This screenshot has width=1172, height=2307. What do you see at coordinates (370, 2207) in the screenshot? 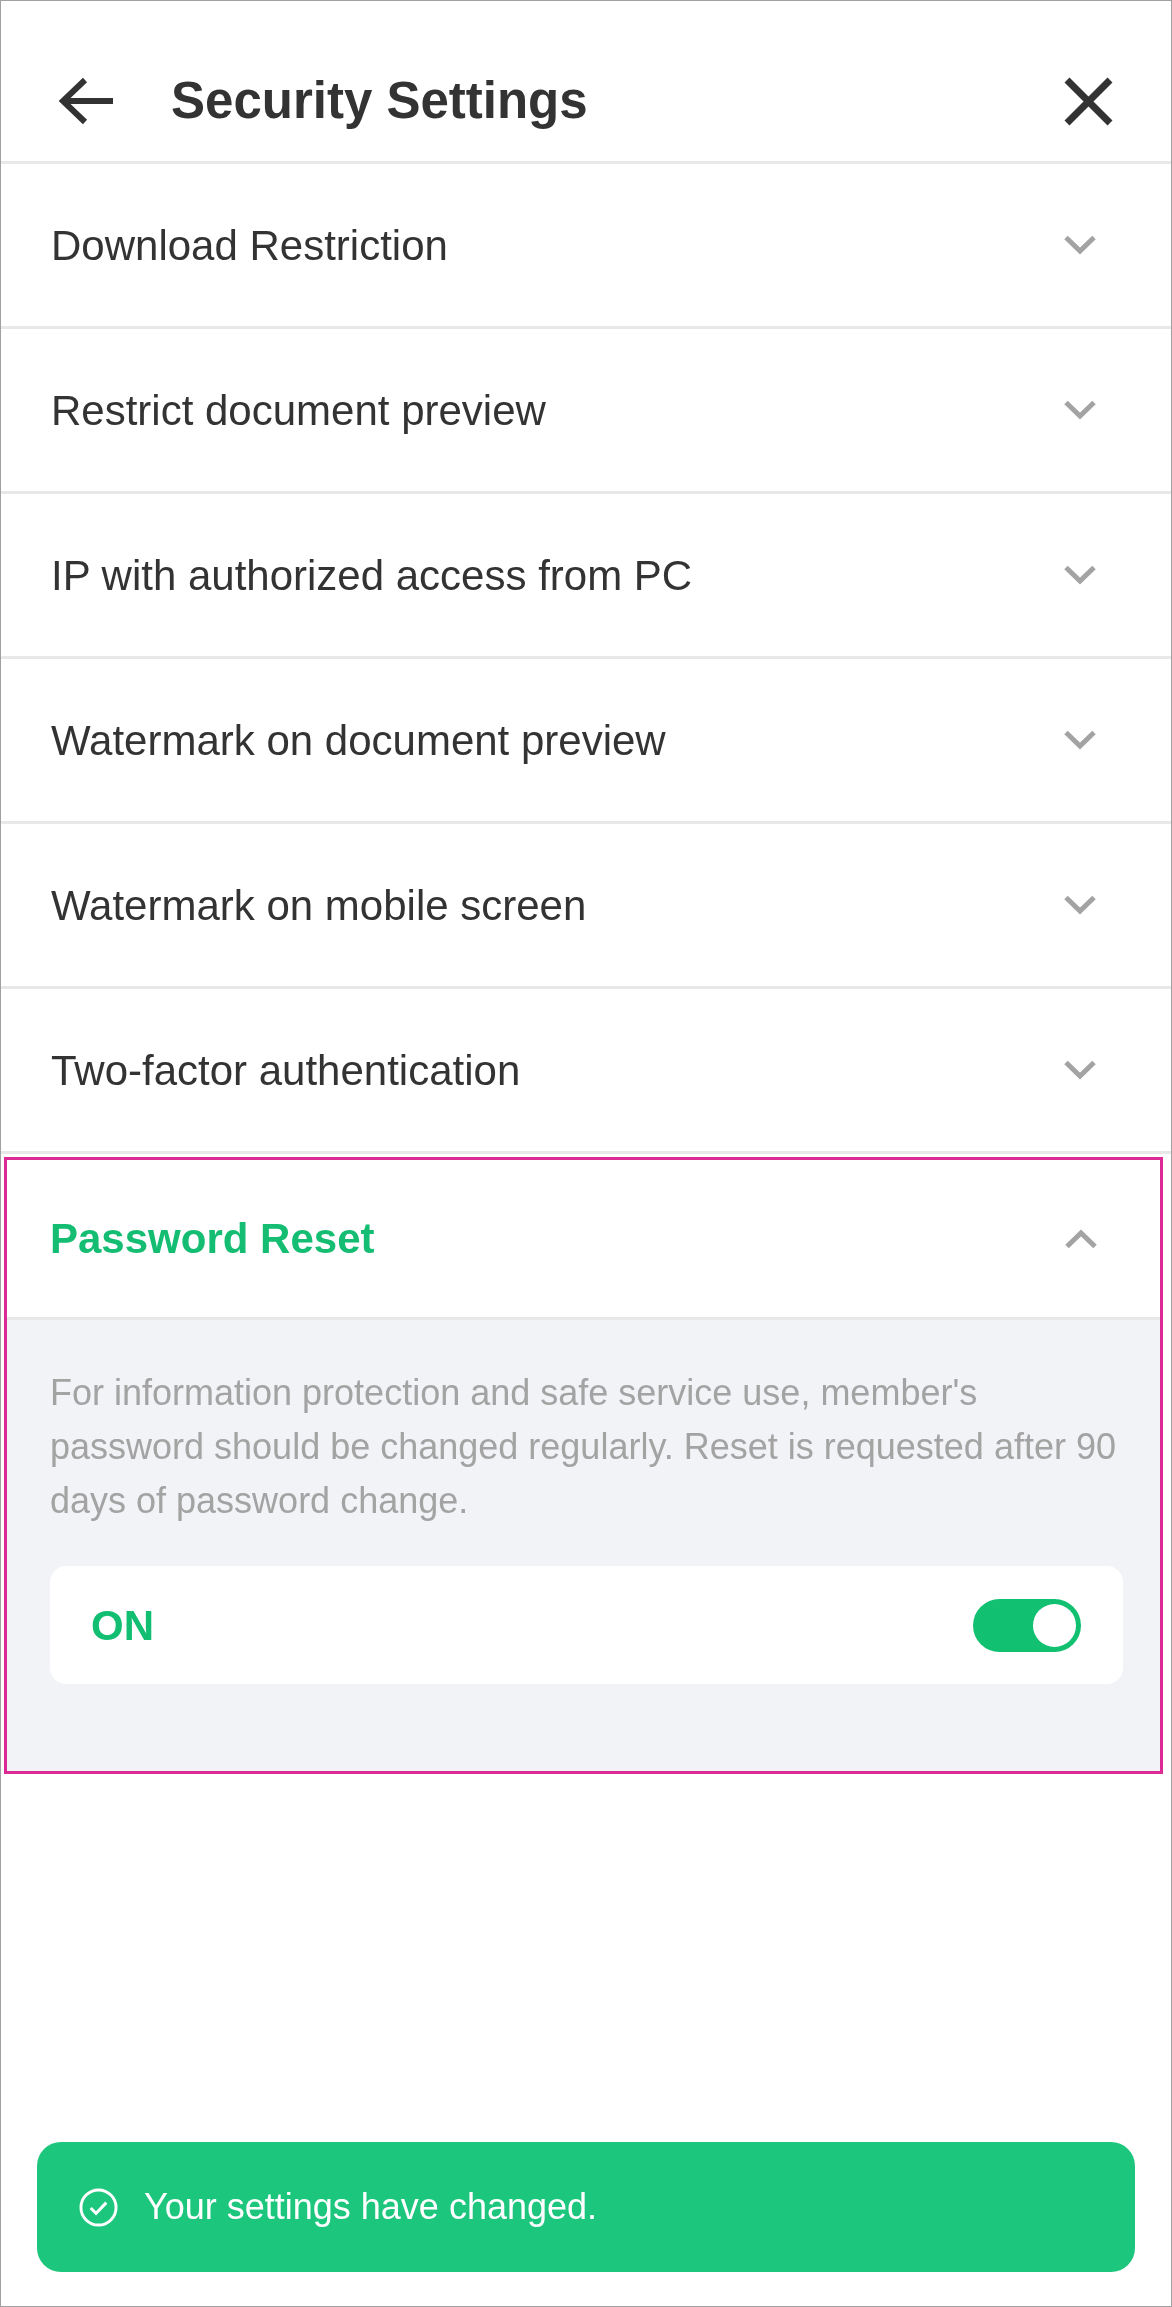
I see `toast-message: Your settings have changed.` at bounding box center [370, 2207].